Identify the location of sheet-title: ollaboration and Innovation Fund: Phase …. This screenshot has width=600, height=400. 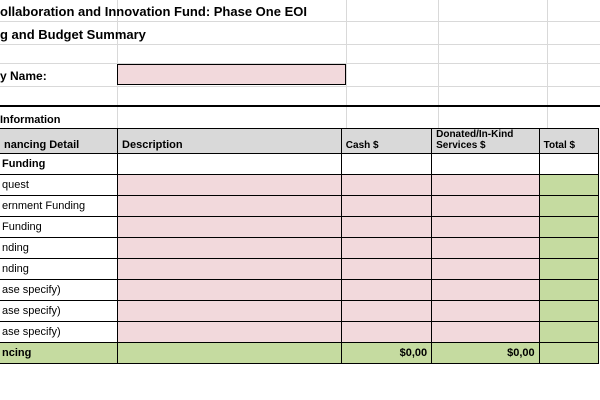
(153, 11).